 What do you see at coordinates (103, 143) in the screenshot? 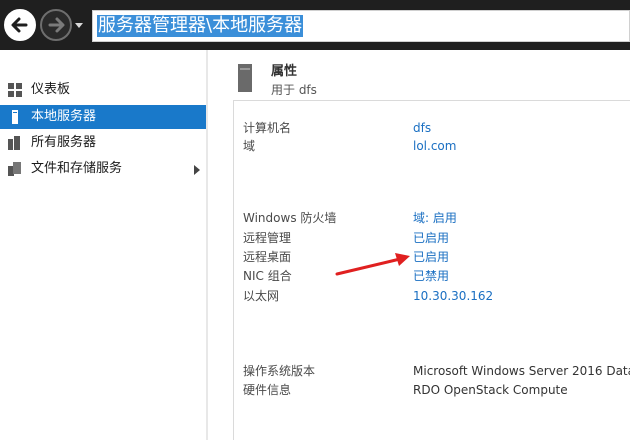
I see `sidebar-item-all-servers: 所有服务器` at bounding box center [103, 143].